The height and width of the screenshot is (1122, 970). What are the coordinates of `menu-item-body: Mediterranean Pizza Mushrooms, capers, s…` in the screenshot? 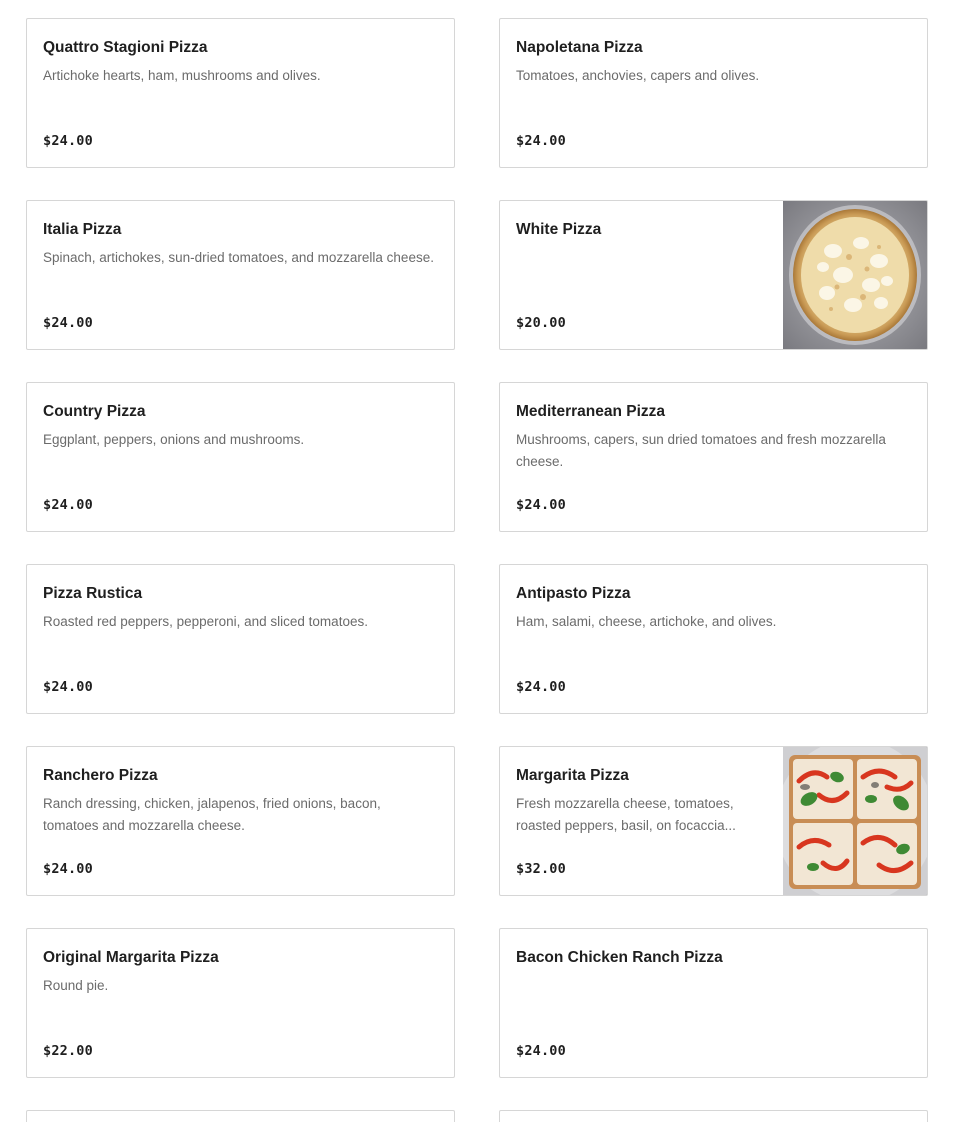 It's located at (713, 457).